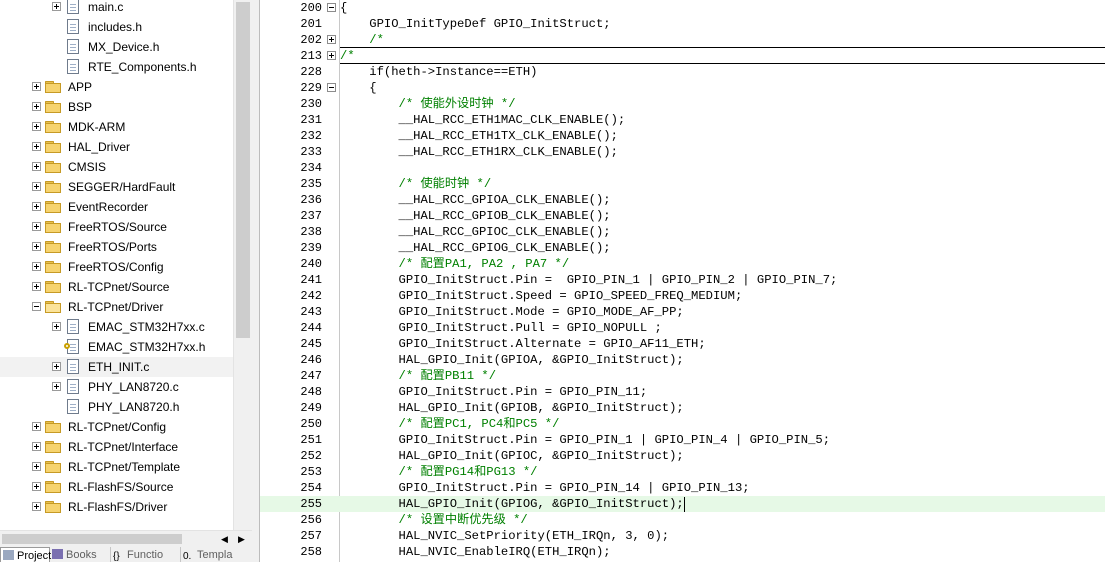 The image size is (1105, 562). Describe the element at coordinates (116, 8) in the screenshot. I see `tree-item: main.c` at that location.